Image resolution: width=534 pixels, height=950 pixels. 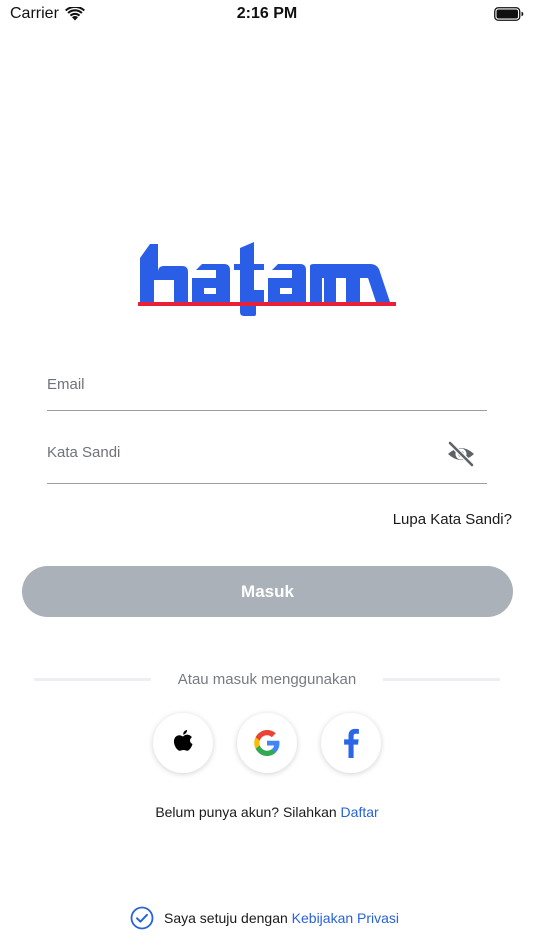 I want to click on login-button-label: Masuk, so click(x=267, y=591).